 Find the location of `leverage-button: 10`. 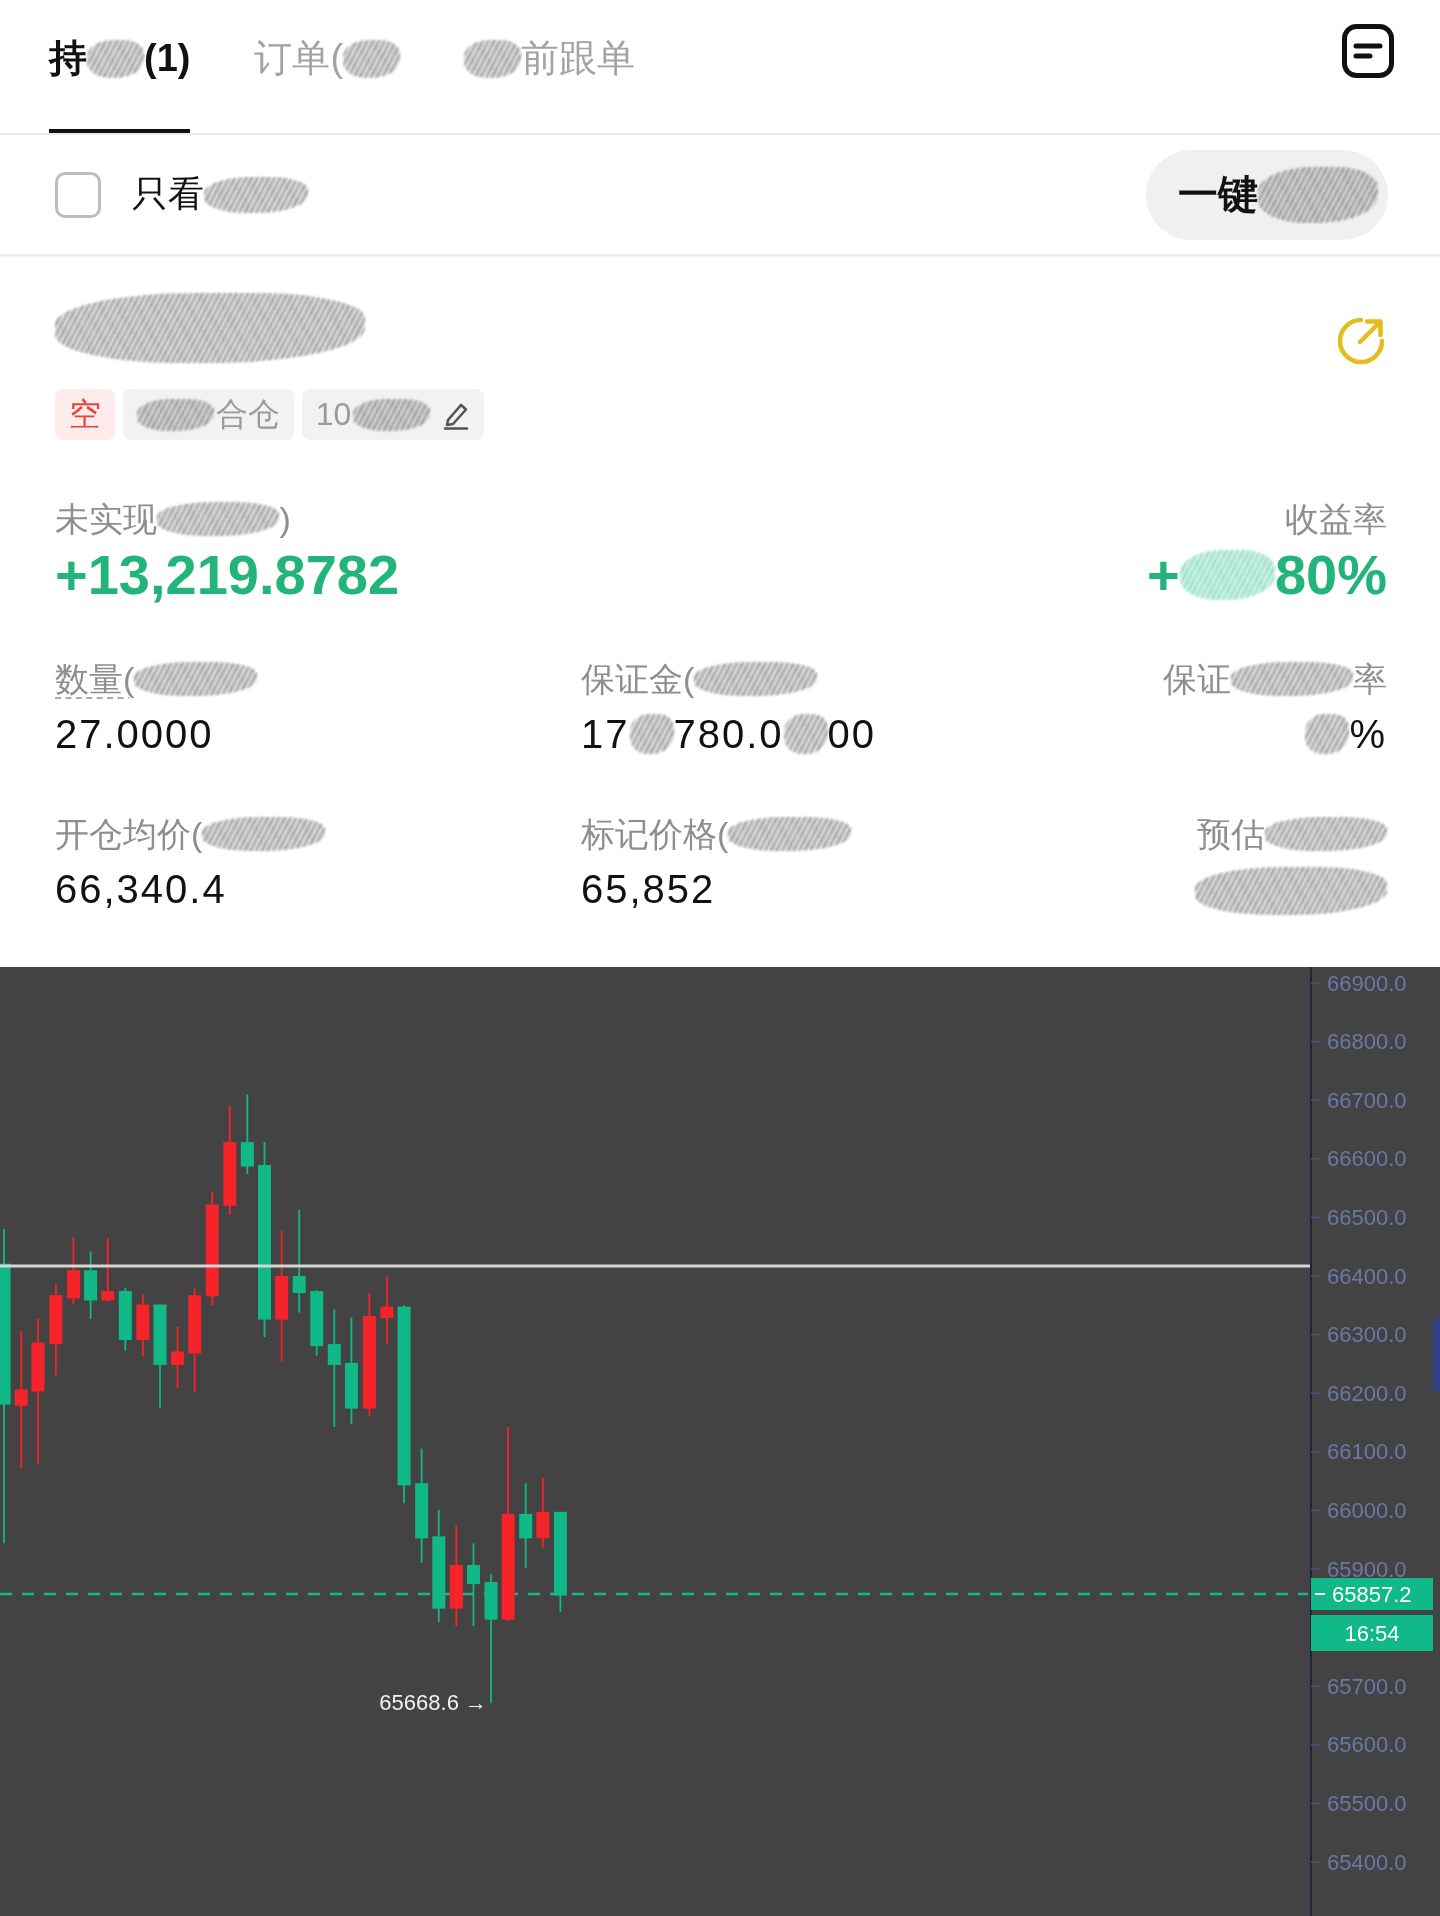

leverage-button: 10 is located at coordinates (393, 414).